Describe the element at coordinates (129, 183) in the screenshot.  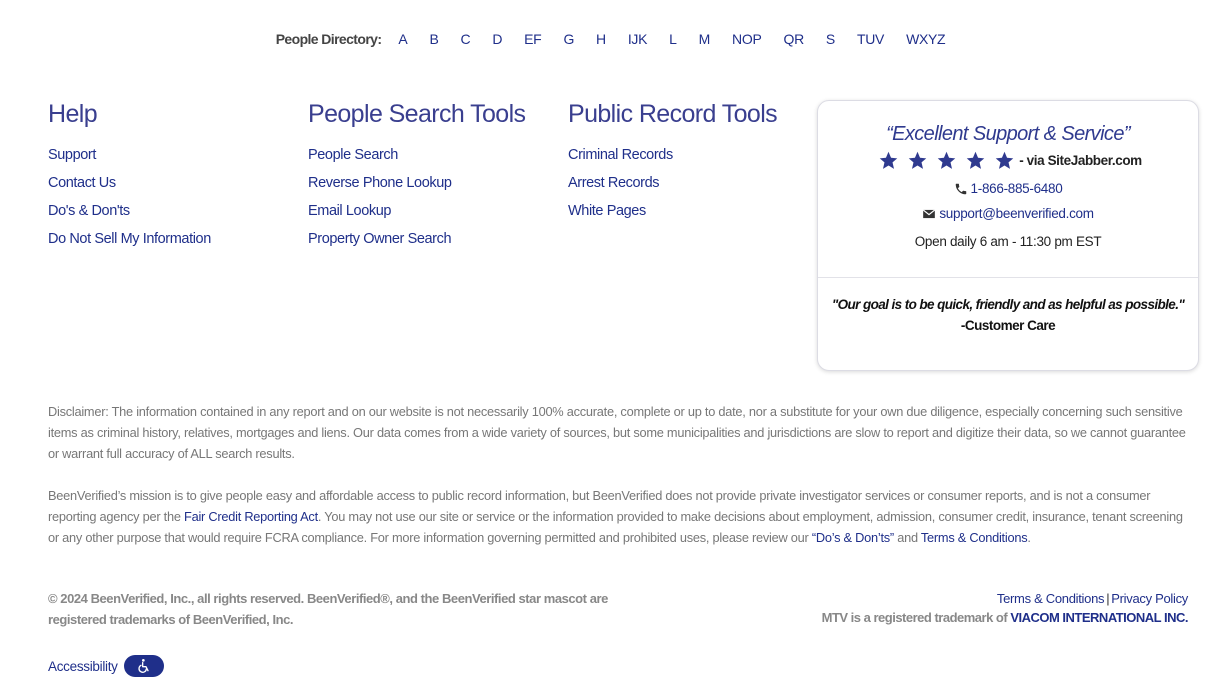
I see `help-link-item: Contact Us` at that location.